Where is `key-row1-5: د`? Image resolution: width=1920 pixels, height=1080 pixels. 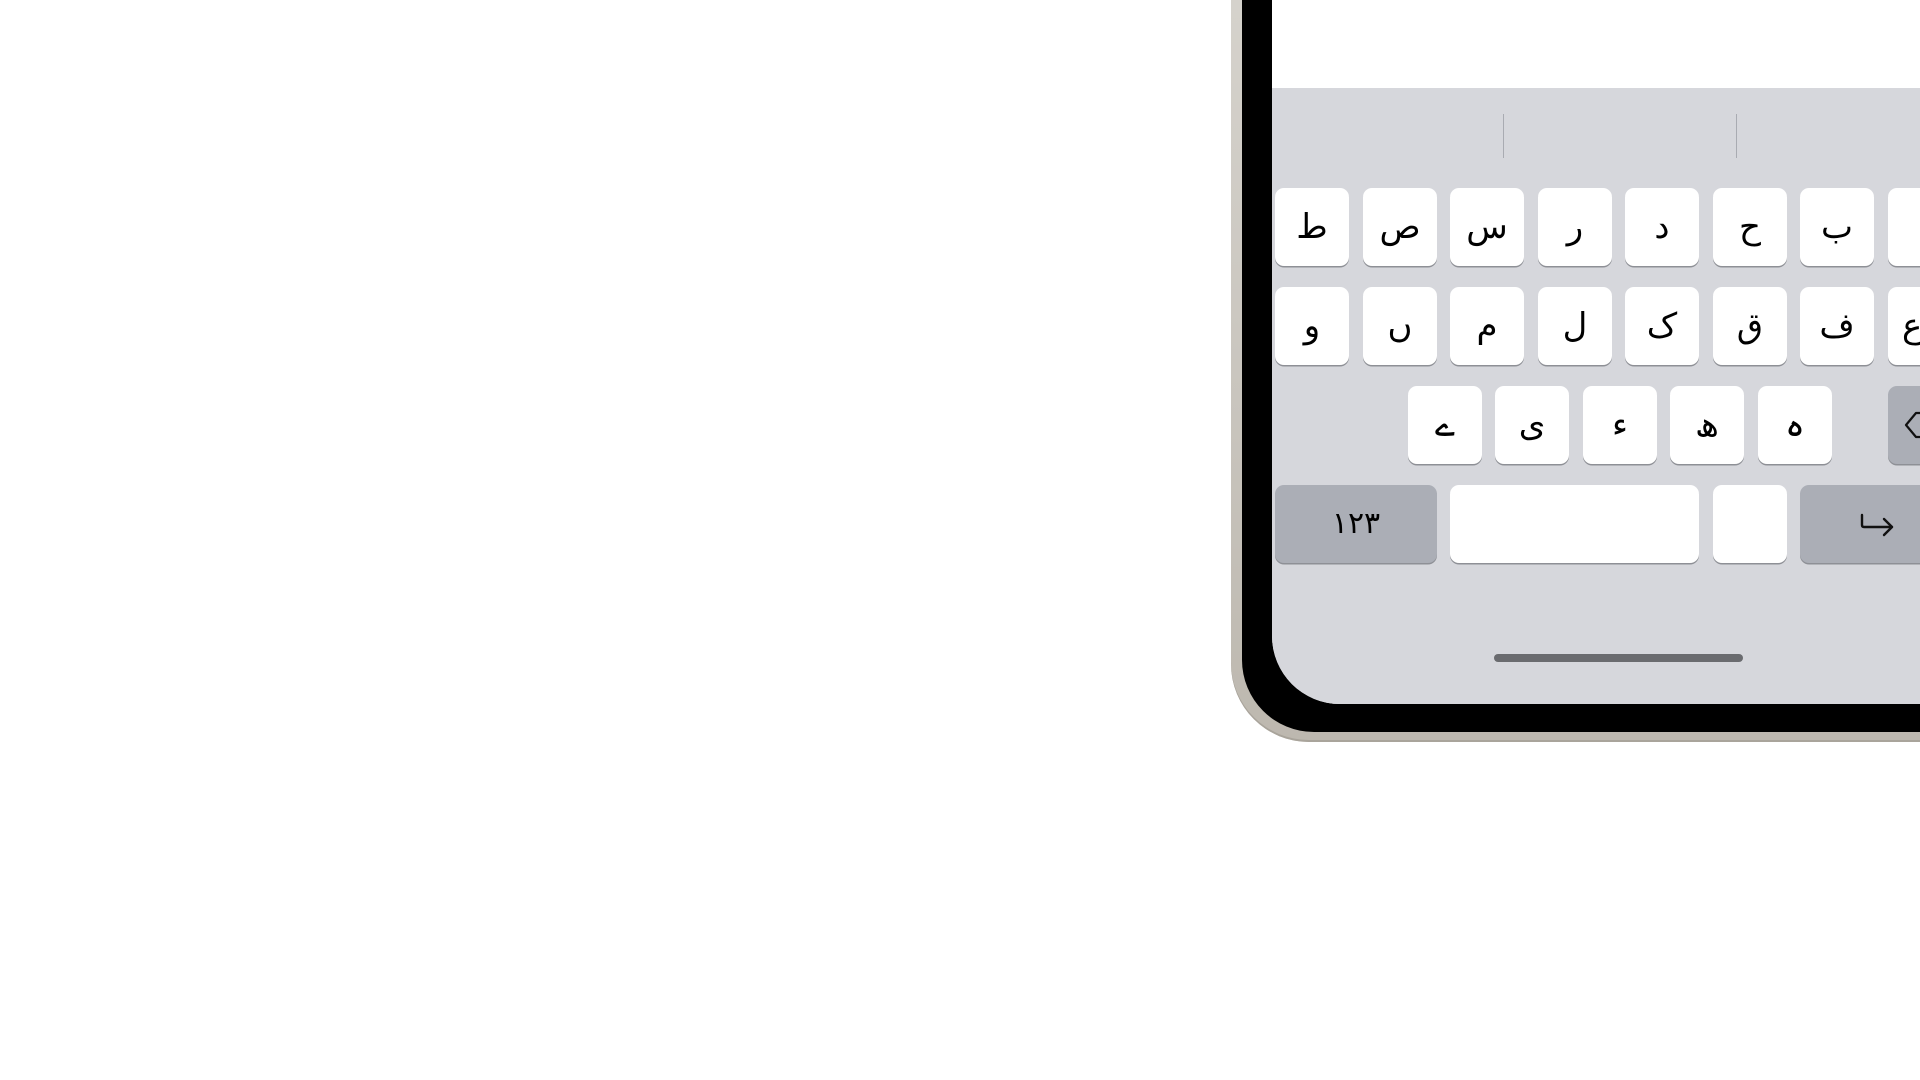
key-row1-5: د is located at coordinates (1662, 227).